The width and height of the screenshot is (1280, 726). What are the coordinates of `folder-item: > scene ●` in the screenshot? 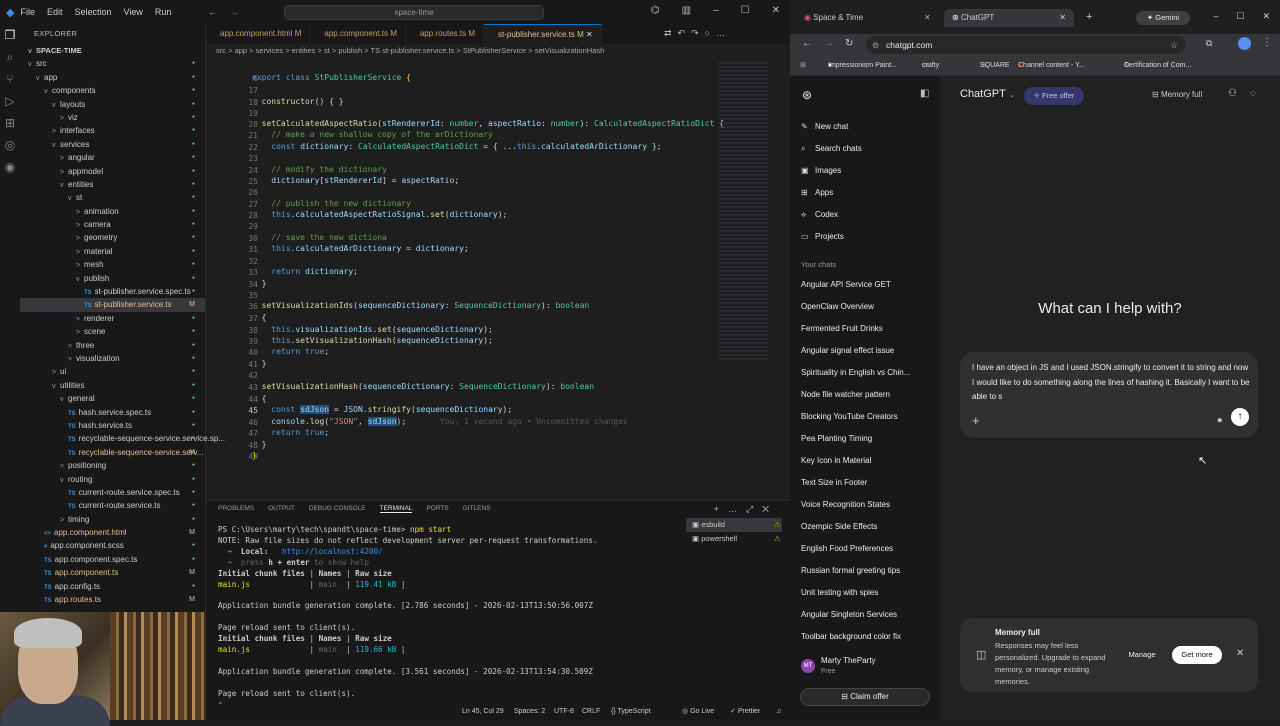 It's located at (112, 331).